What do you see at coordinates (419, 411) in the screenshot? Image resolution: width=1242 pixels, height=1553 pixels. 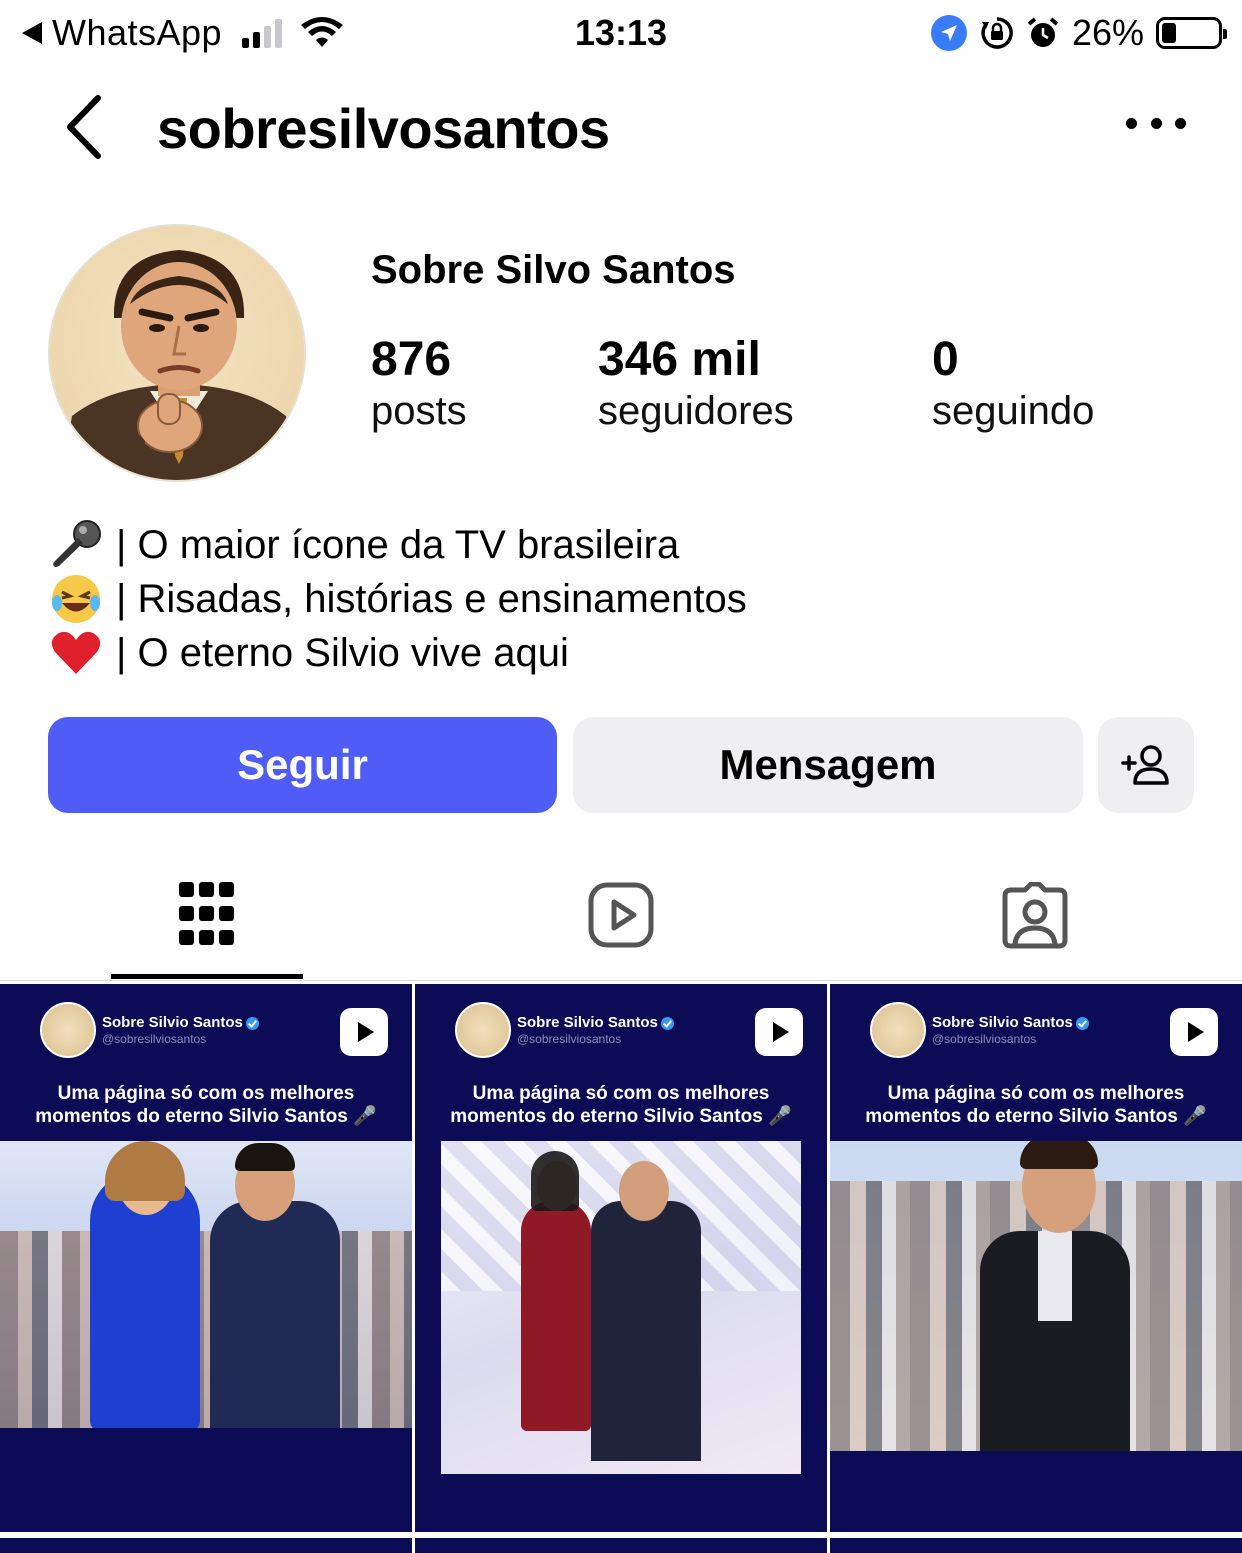 I see `posts-count-label: posts` at bounding box center [419, 411].